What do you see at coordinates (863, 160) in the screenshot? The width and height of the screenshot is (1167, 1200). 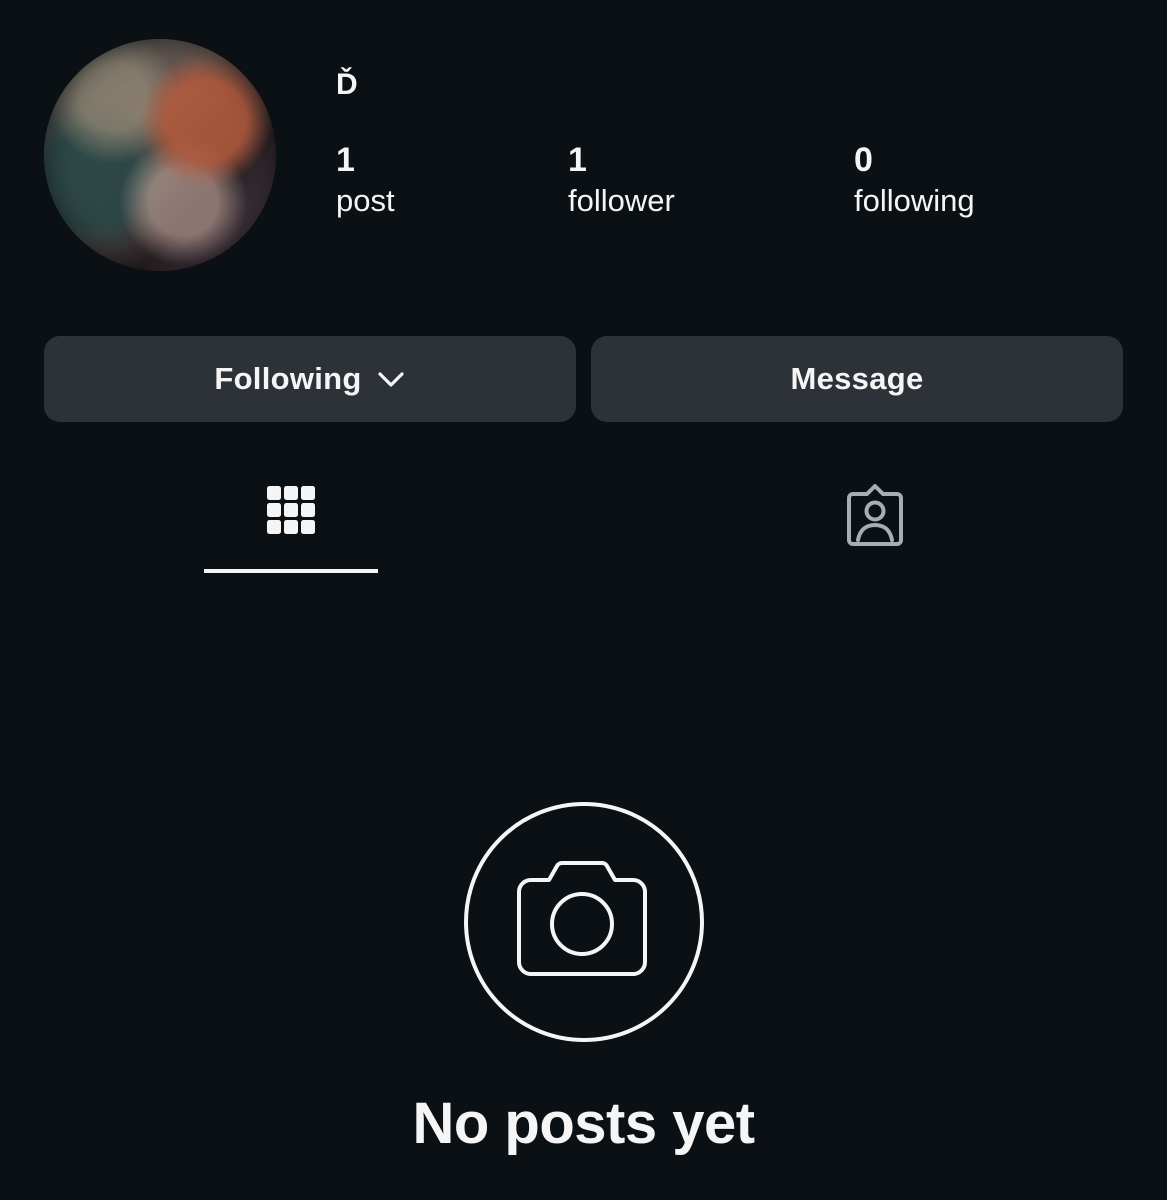 I see `following-count: 0` at bounding box center [863, 160].